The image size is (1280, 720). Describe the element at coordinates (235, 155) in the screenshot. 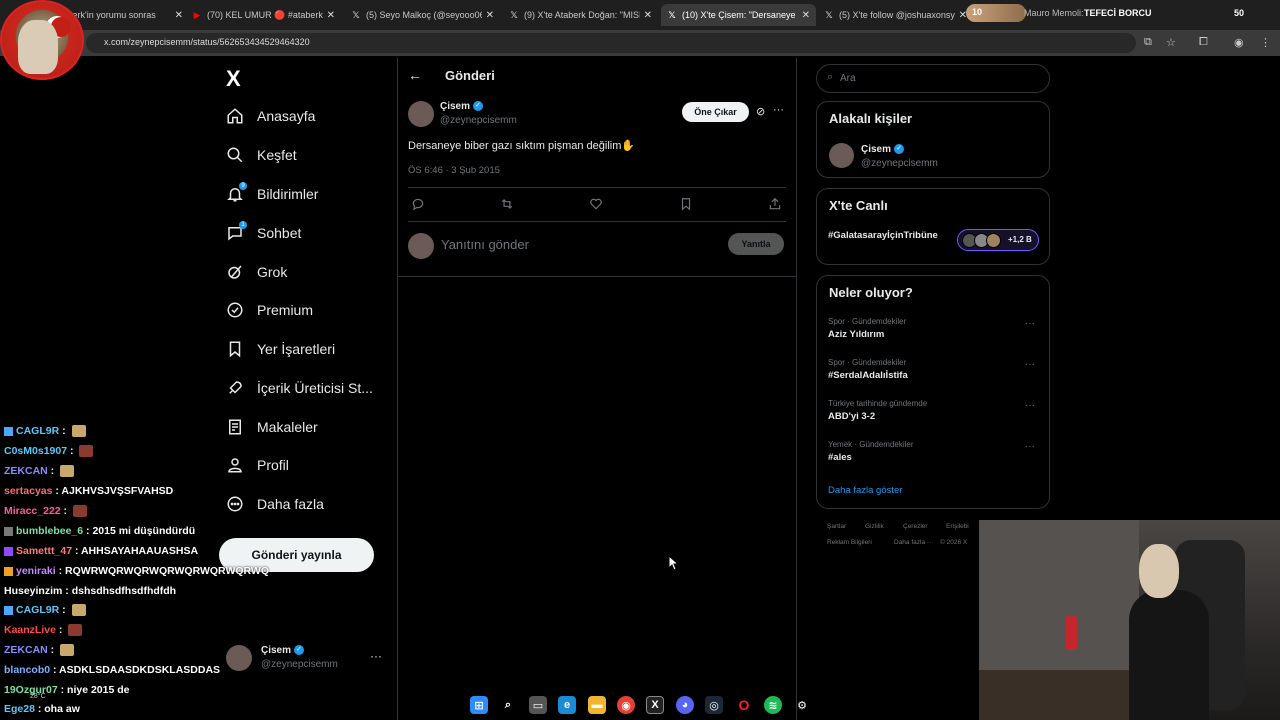

I see `search-icon` at that location.